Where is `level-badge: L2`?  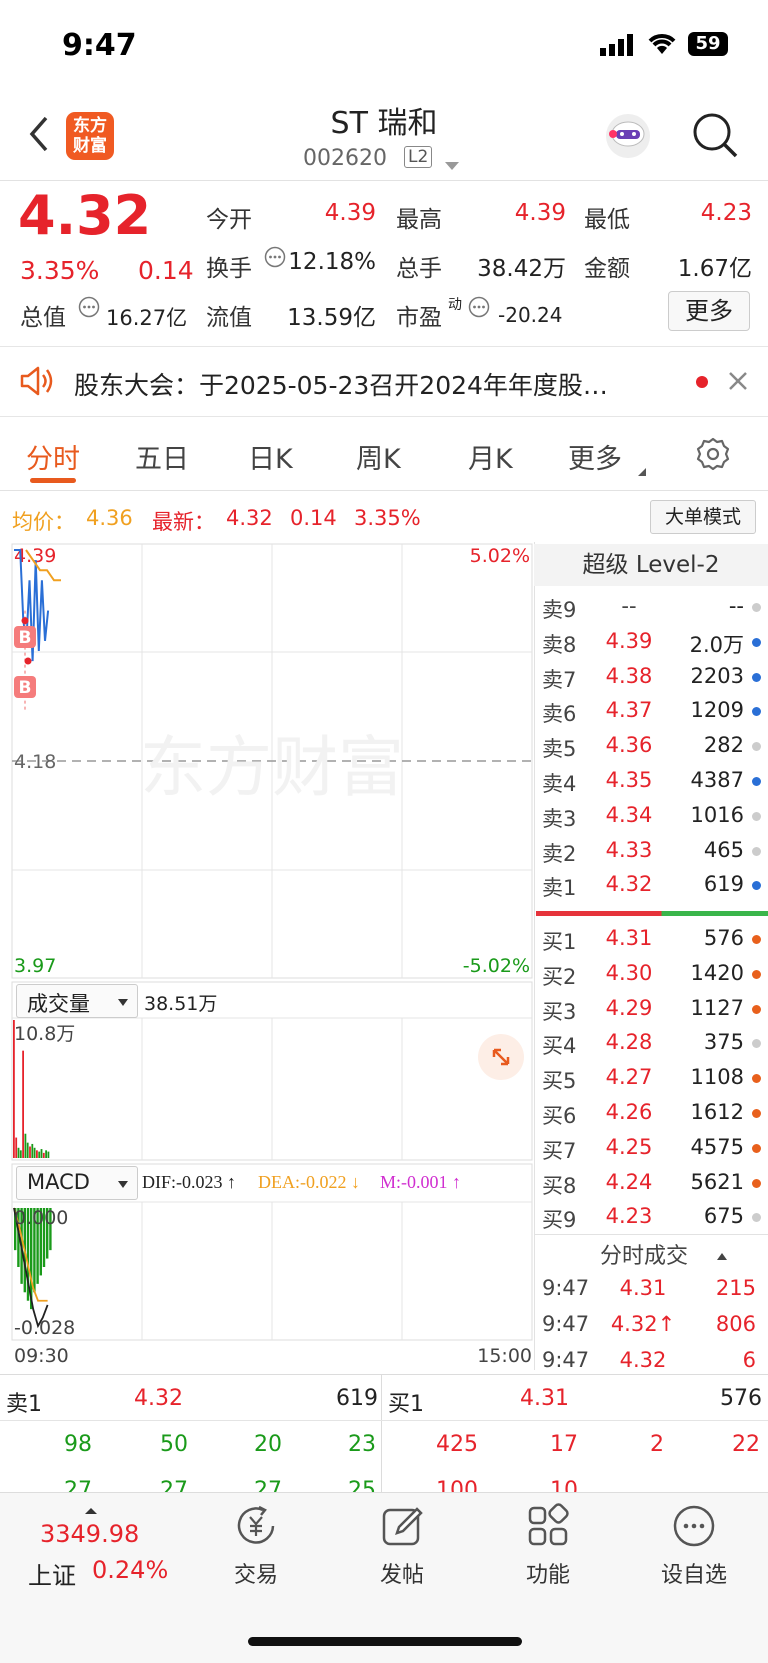
level-badge: L2 is located at coordinates (418, 157).